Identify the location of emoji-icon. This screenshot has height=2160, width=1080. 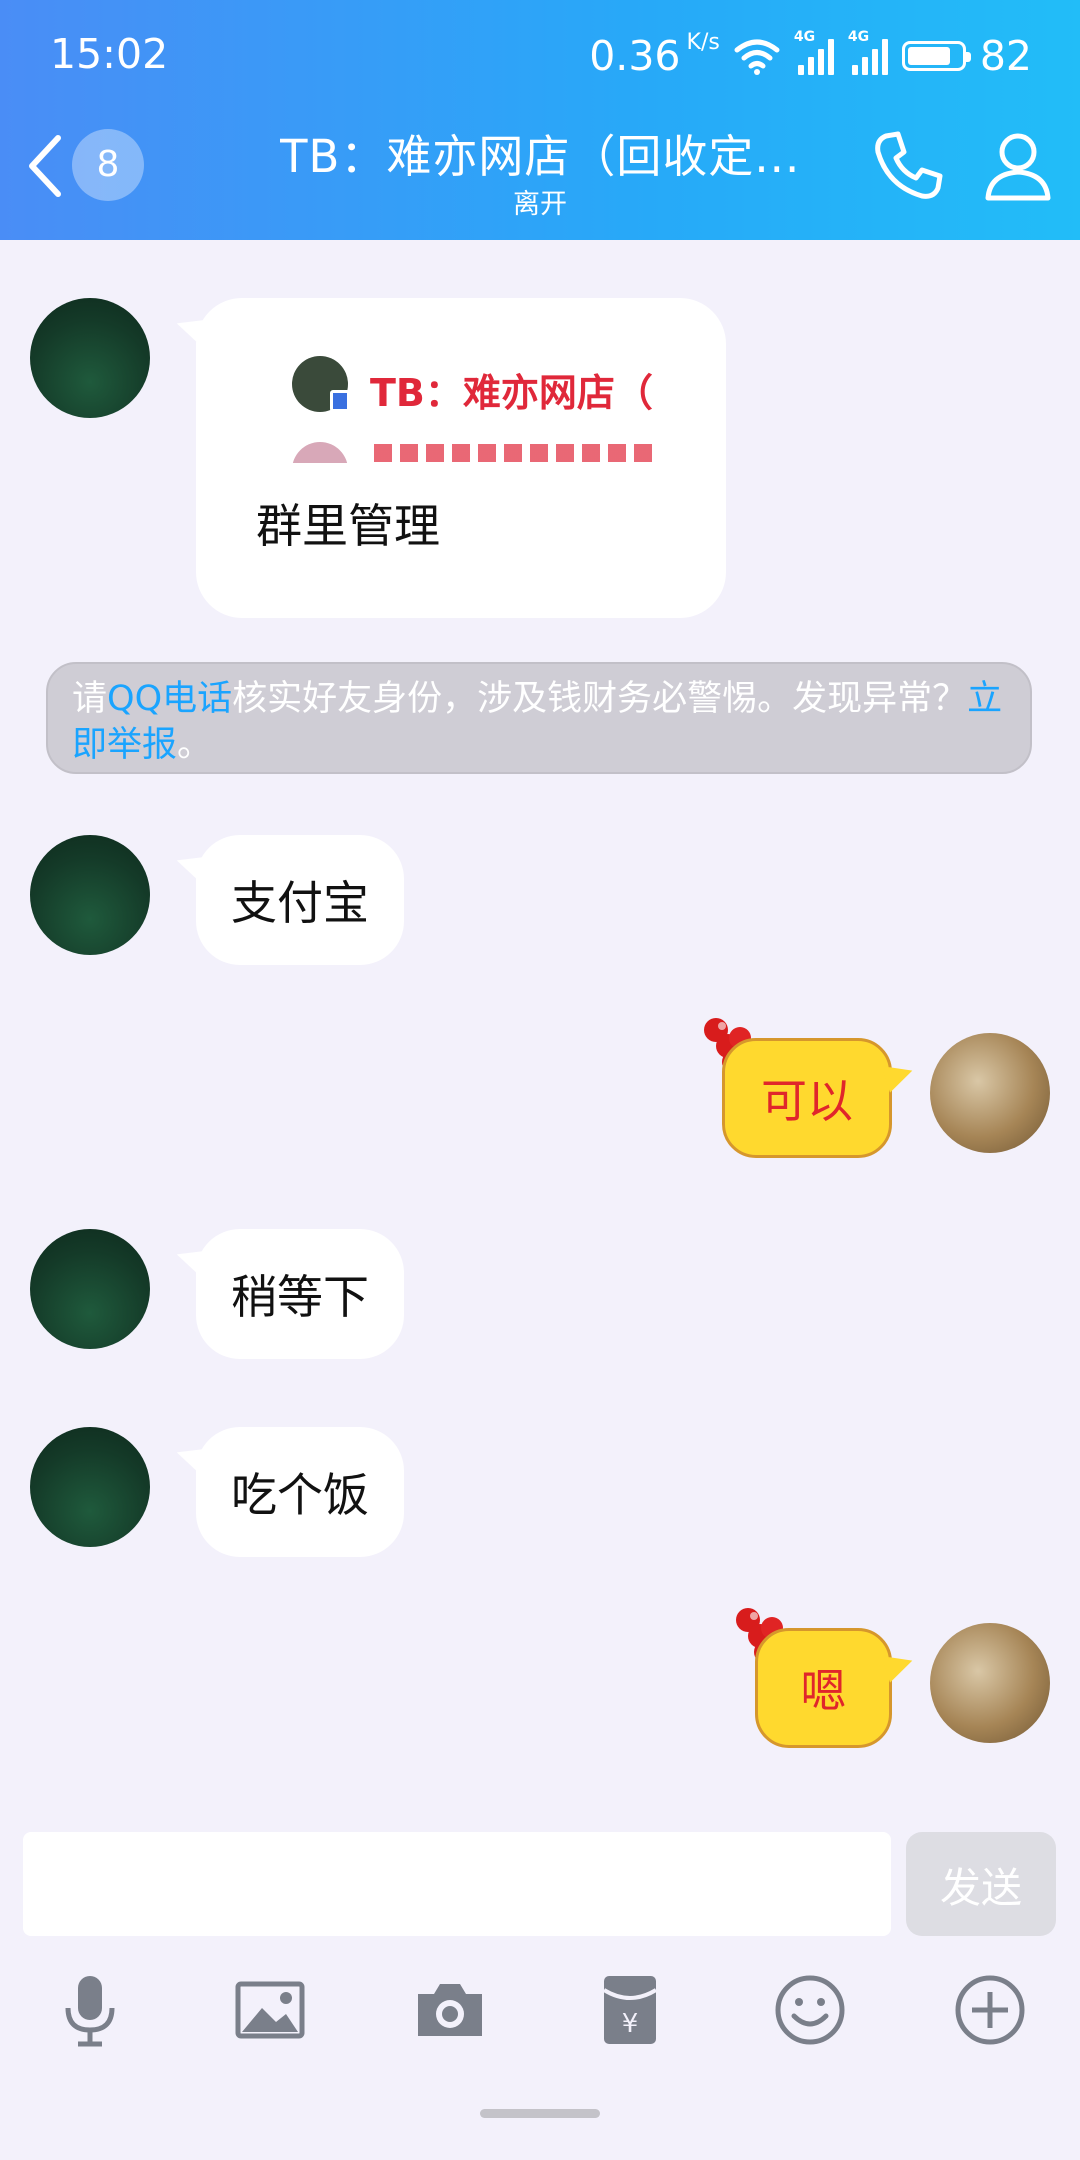
(810, 2010).